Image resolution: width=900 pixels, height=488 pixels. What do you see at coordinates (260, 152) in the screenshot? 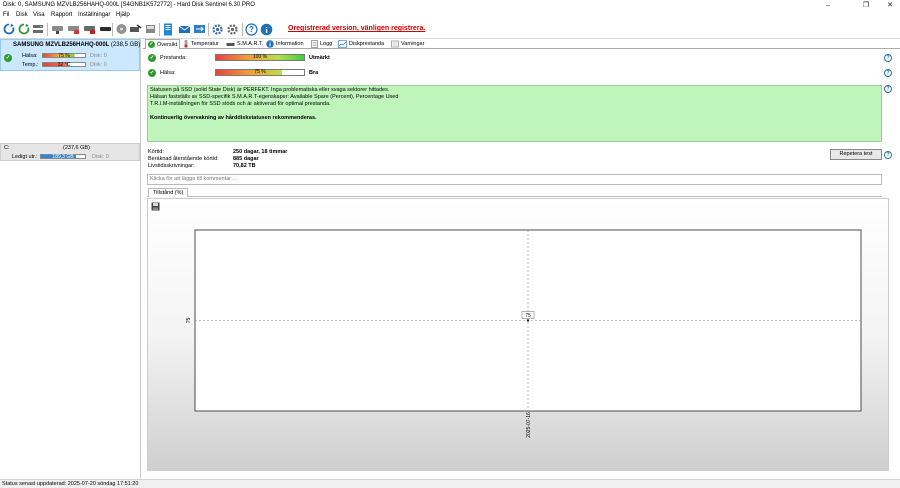
I see `powered-on-value: 250 dagar, 18 timmar` at bounding box center [260, 152].